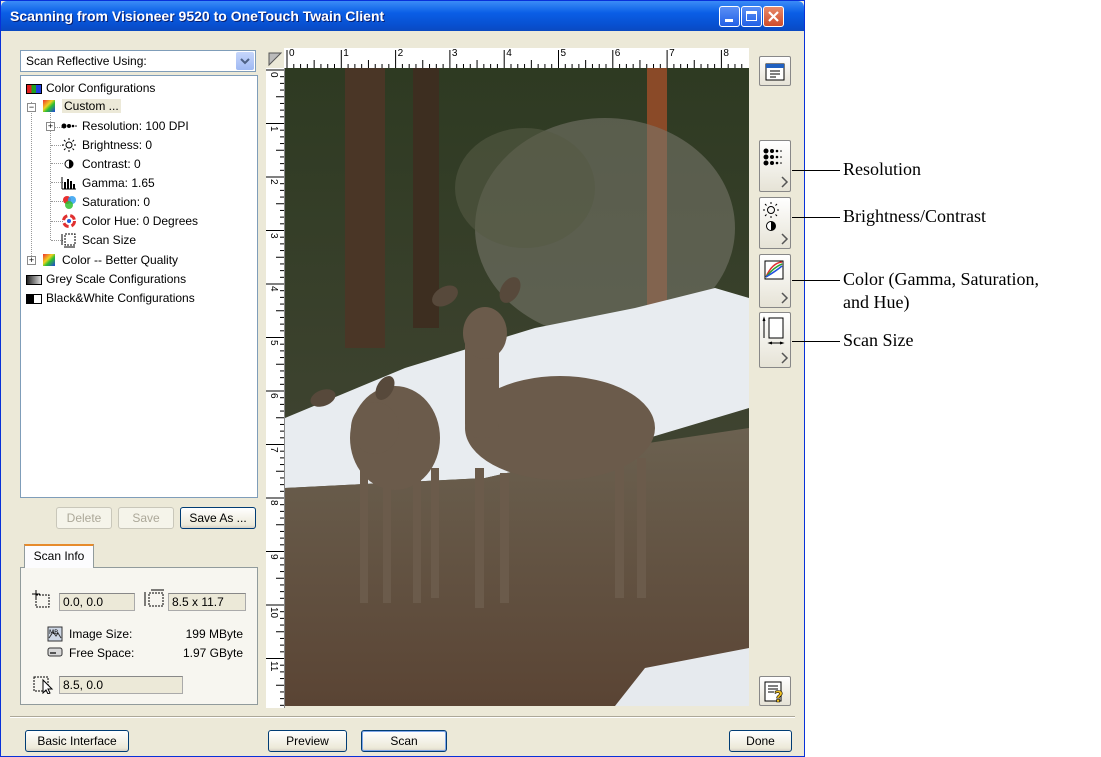  I want to click on tree-item-label: Saturation: 0, so click(116, 202).